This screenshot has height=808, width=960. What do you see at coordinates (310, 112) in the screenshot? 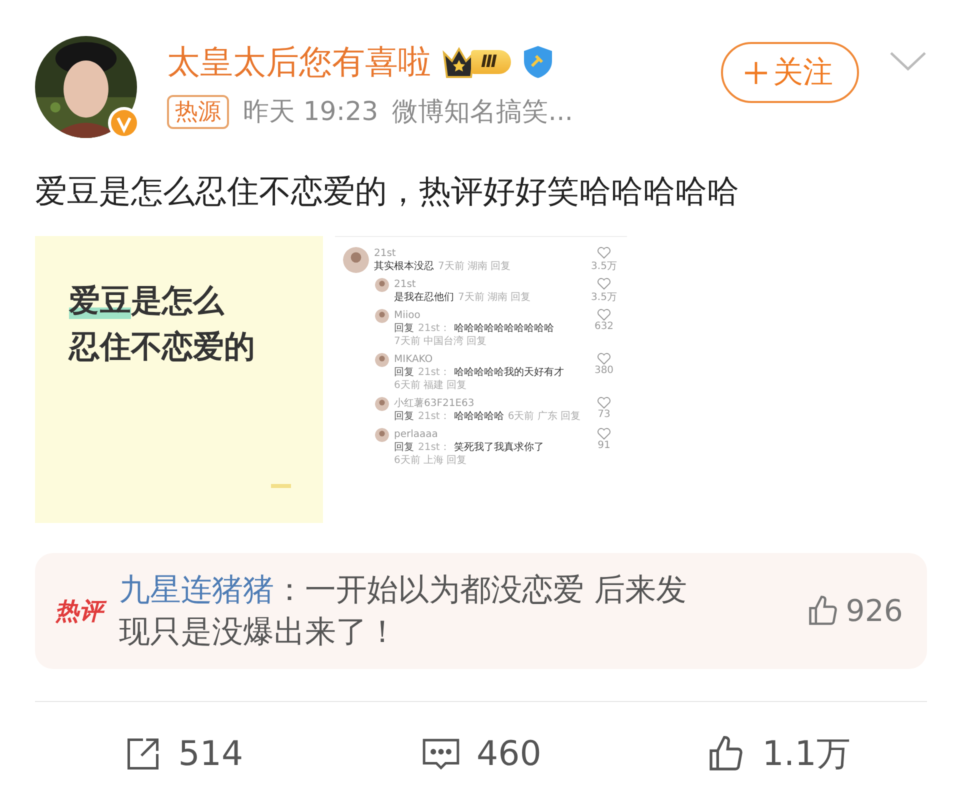
I see `post-time: 昨天 19:23` at bounding box center [310, 112].